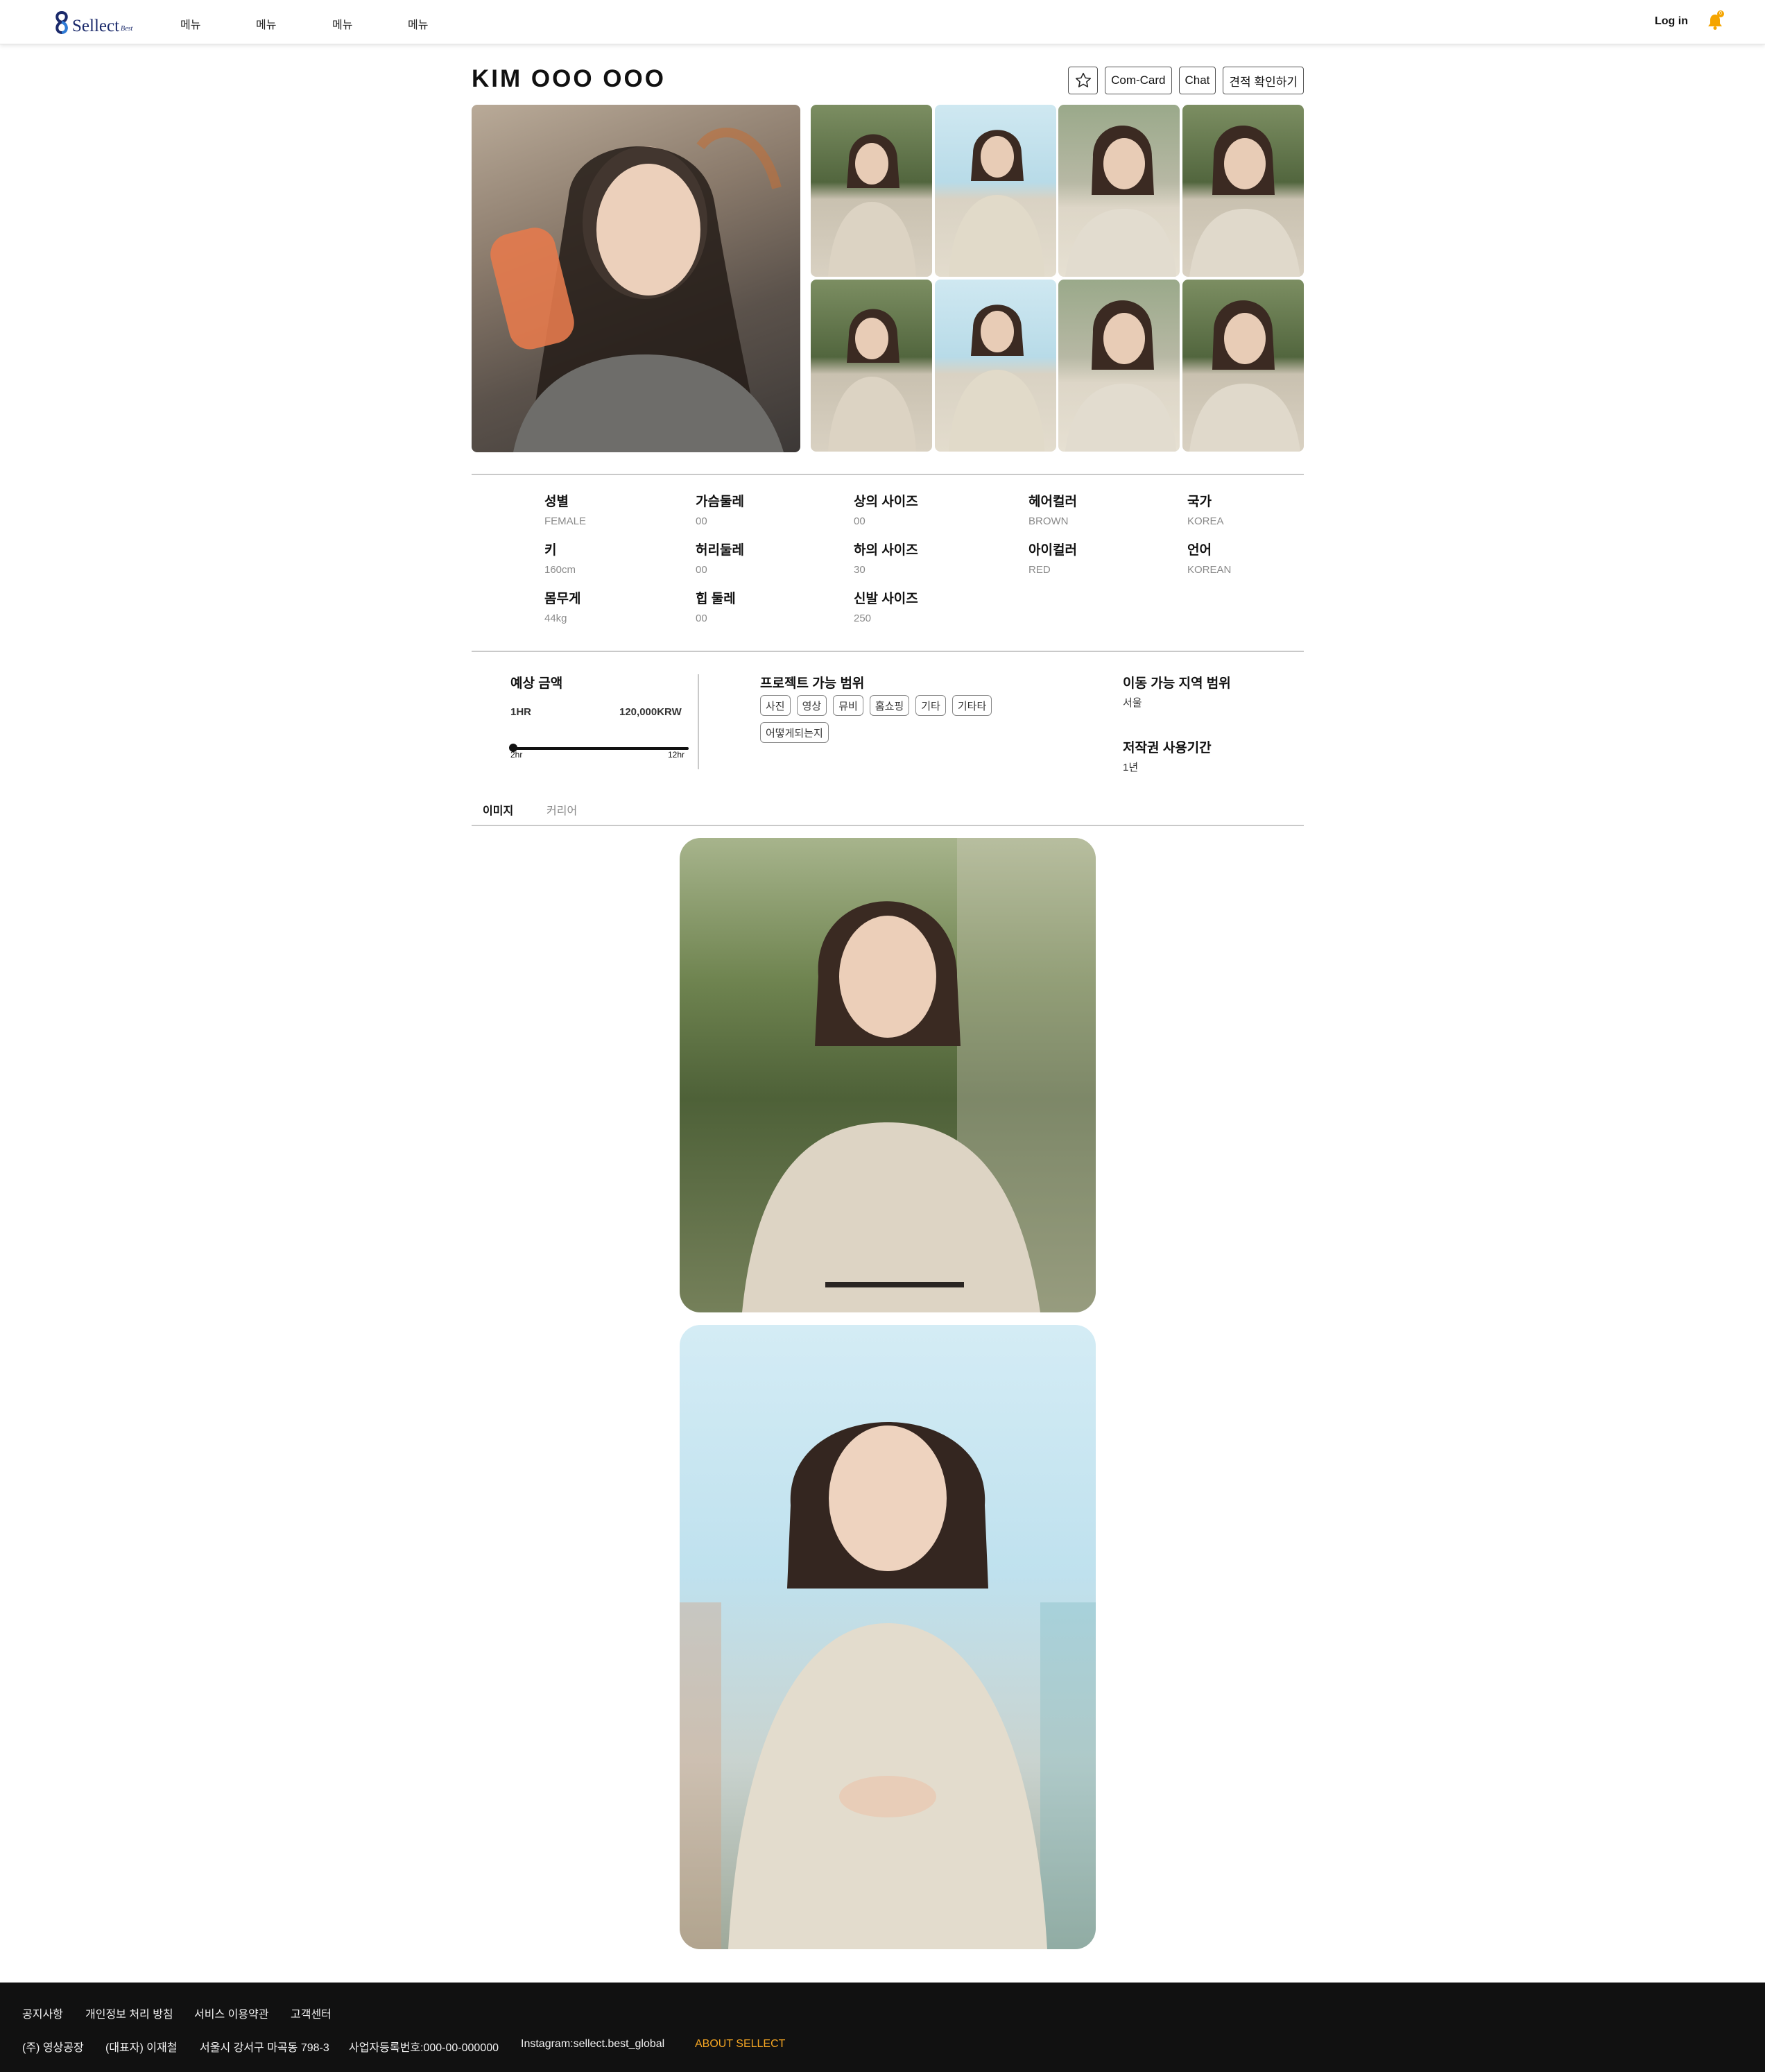 The height and width of the screenshot is (2072, 1765). Describe the element at coordinates (650, 712) in the screenshot. I see `price-amount: 120,000KRW` at that location.